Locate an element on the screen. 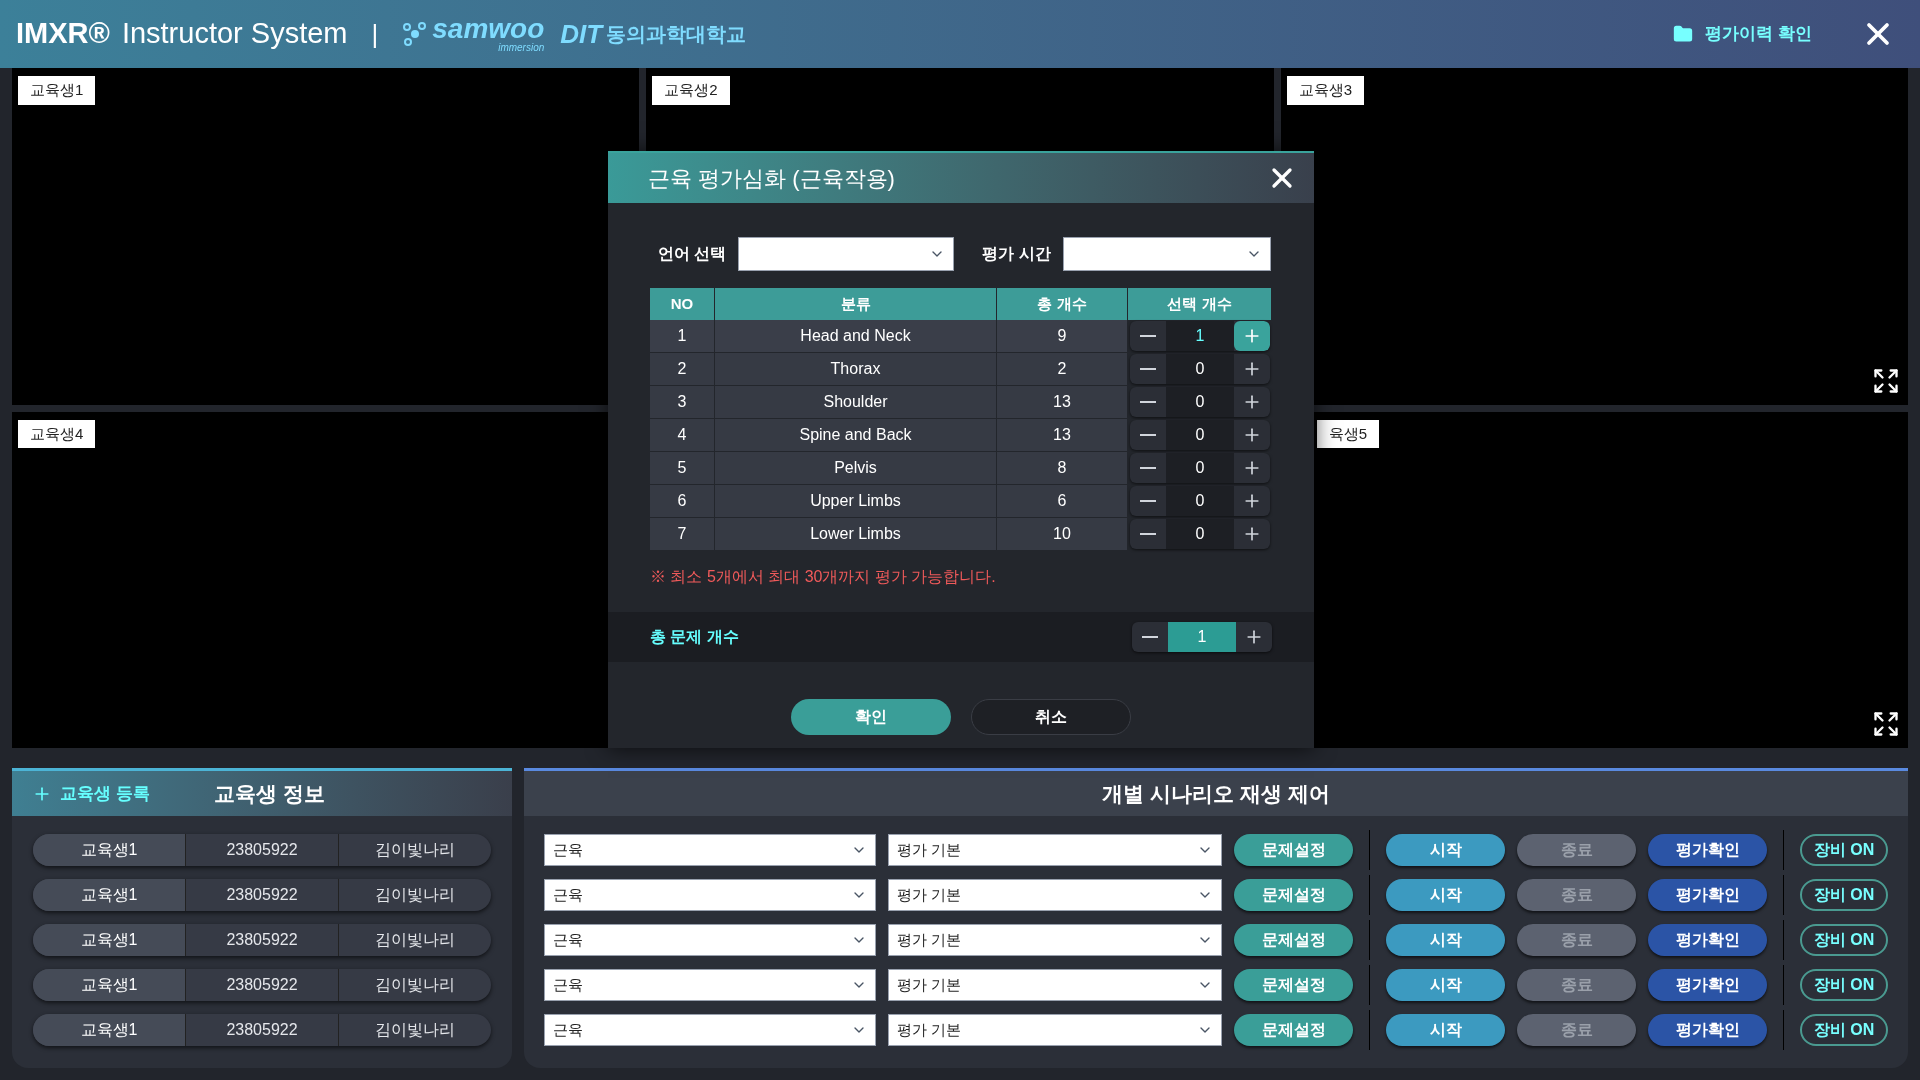  table-cell: 6 is located at coordinates (682, 501).